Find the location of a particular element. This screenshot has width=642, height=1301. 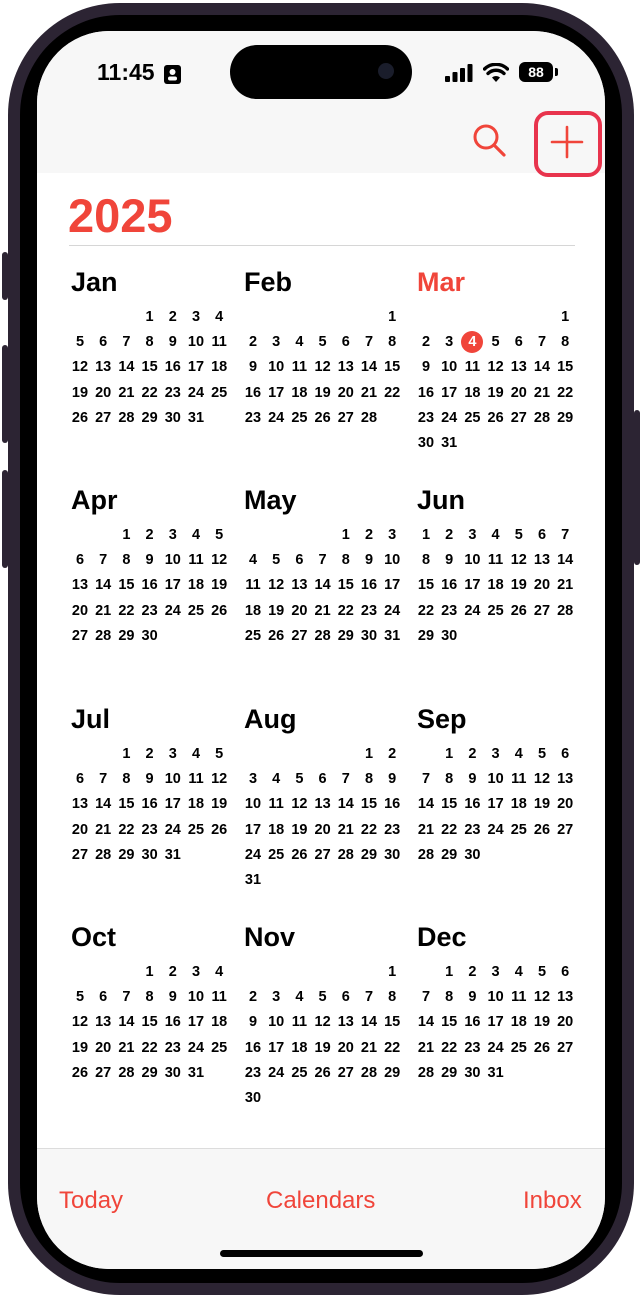

inbox-tab: Inbox is located at coordinates (552, 1201).